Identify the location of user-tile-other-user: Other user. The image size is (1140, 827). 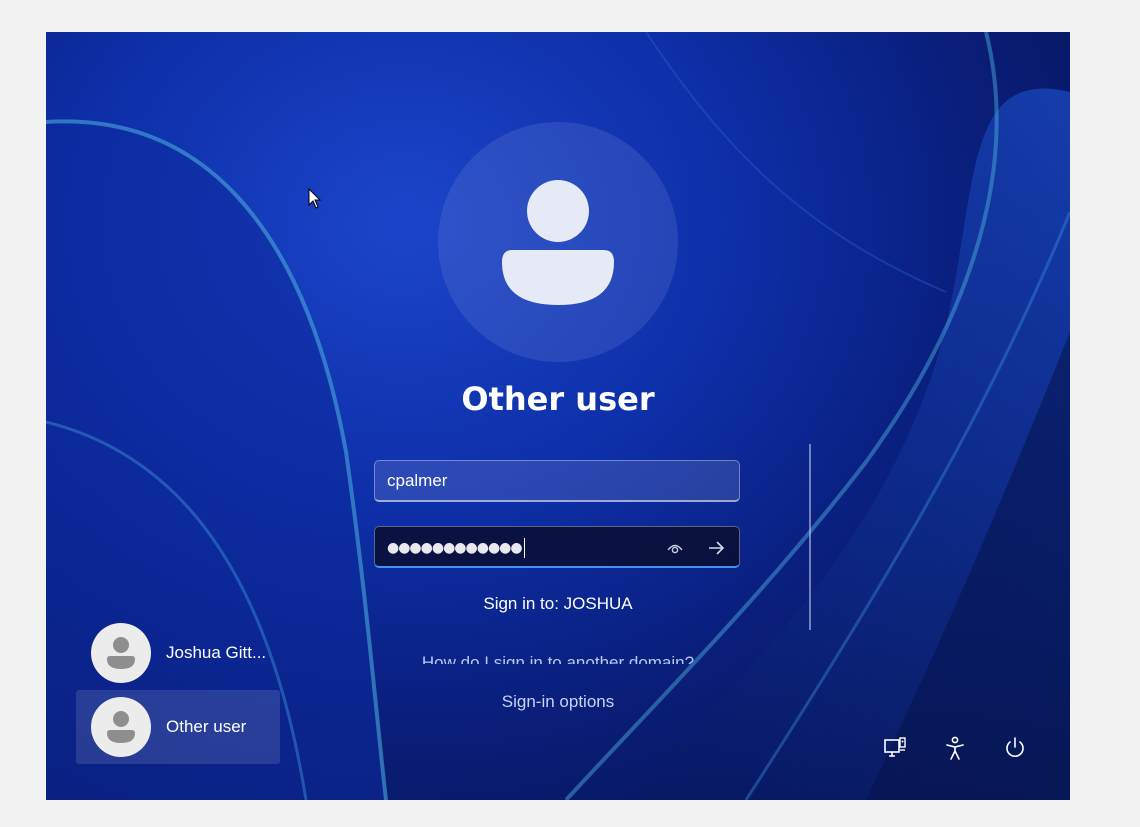
(178, 727).